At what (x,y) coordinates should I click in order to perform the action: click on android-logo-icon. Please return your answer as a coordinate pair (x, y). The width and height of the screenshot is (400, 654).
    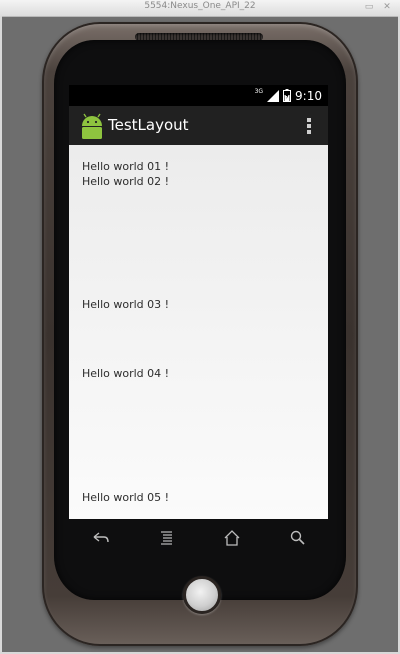
    Looking at the image, I should click on (92, 126).